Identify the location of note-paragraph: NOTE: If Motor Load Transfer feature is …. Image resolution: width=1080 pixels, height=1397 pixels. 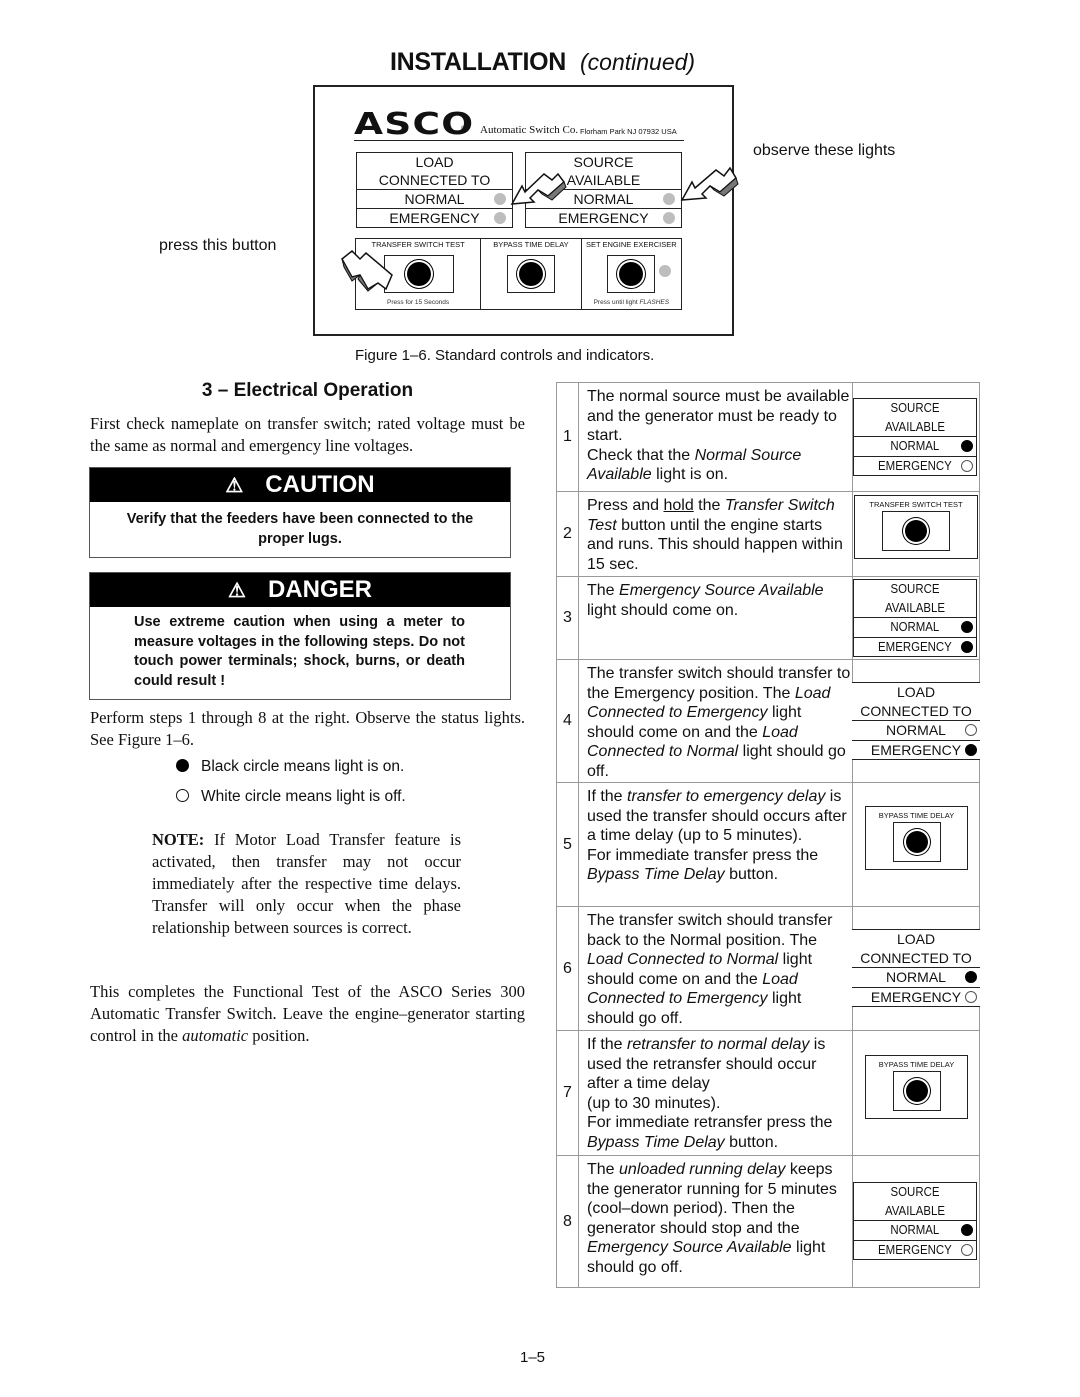
(306, 884).